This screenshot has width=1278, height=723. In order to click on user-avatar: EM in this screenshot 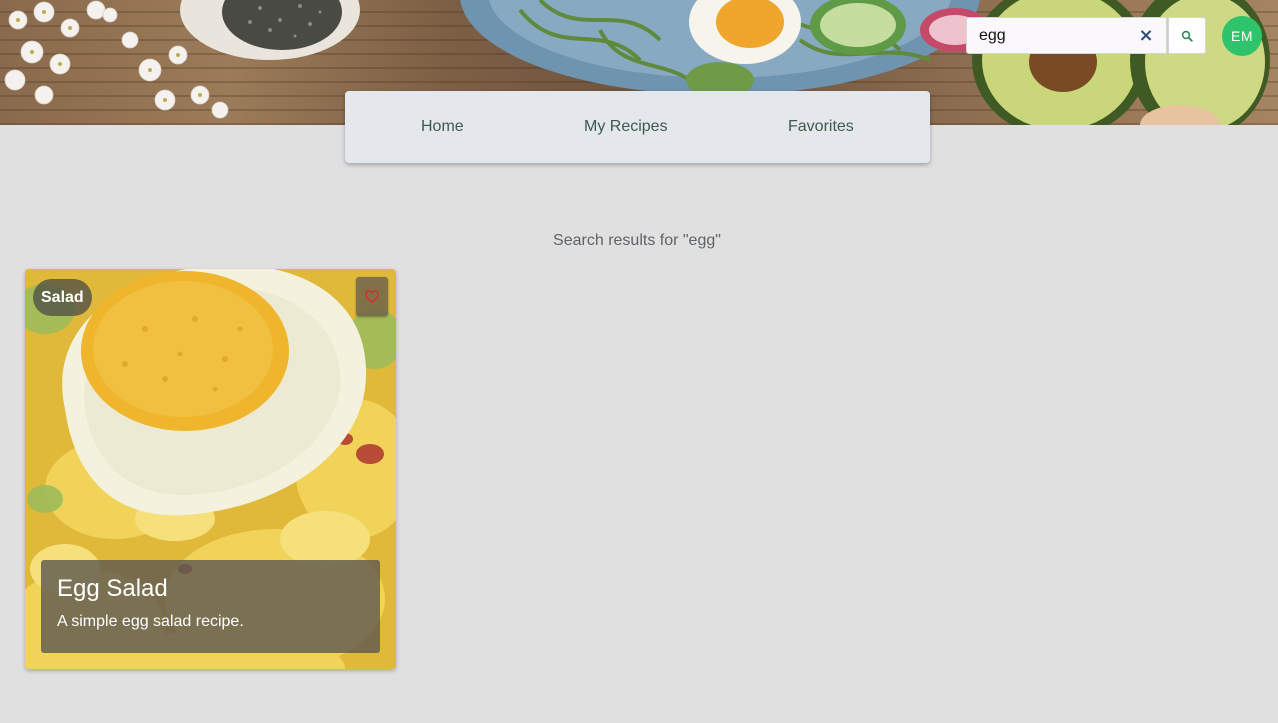, I will do `click(1242, 36)`.